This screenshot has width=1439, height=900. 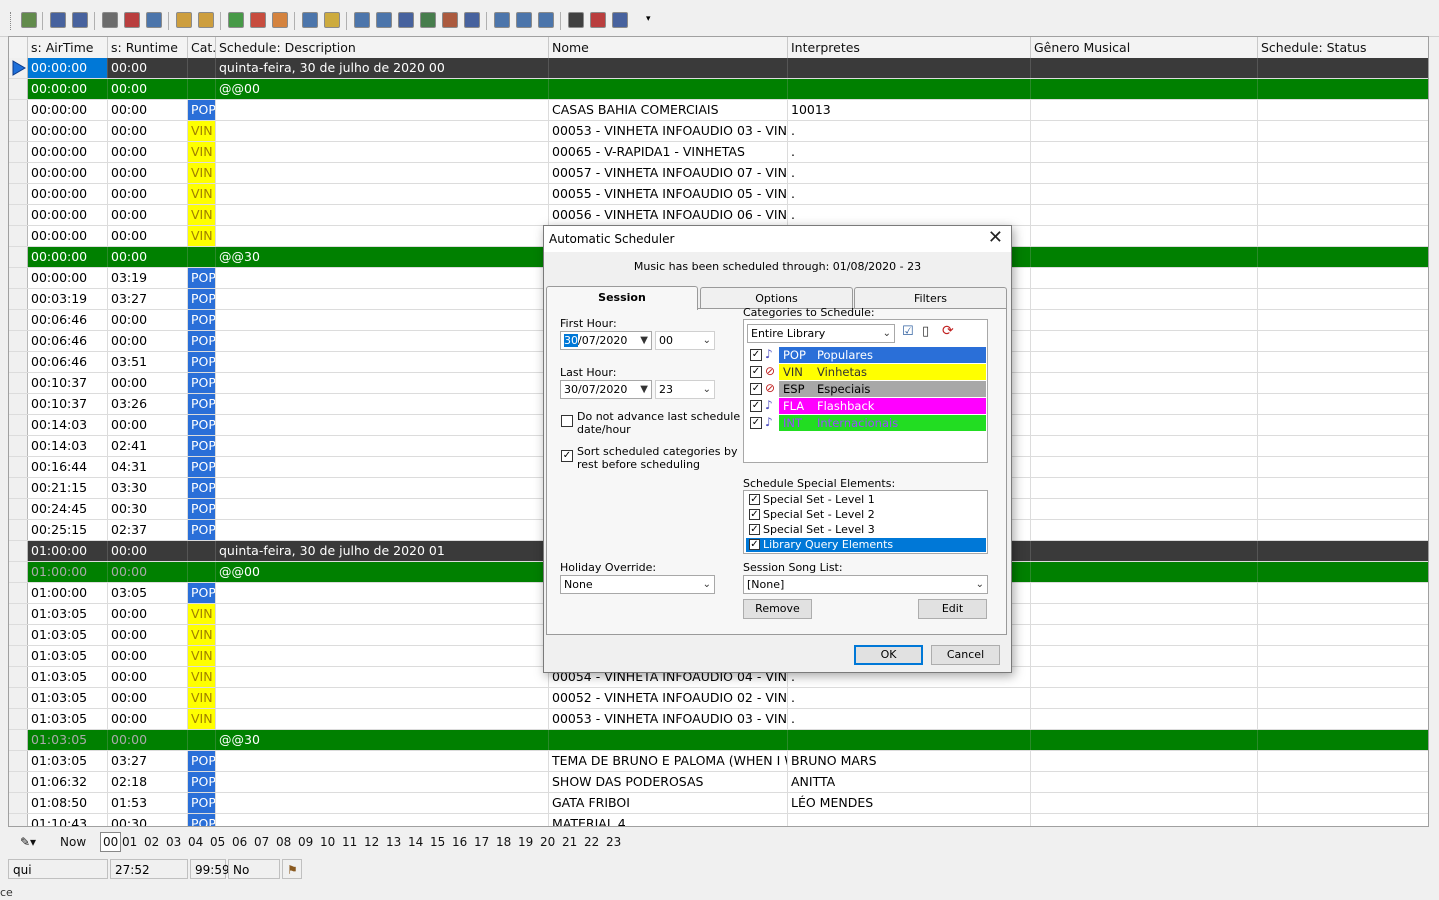 What do you see at coordinates (80, 20) in the screenshot?
I see `monitor-icon` at bounding box center [80, 20].